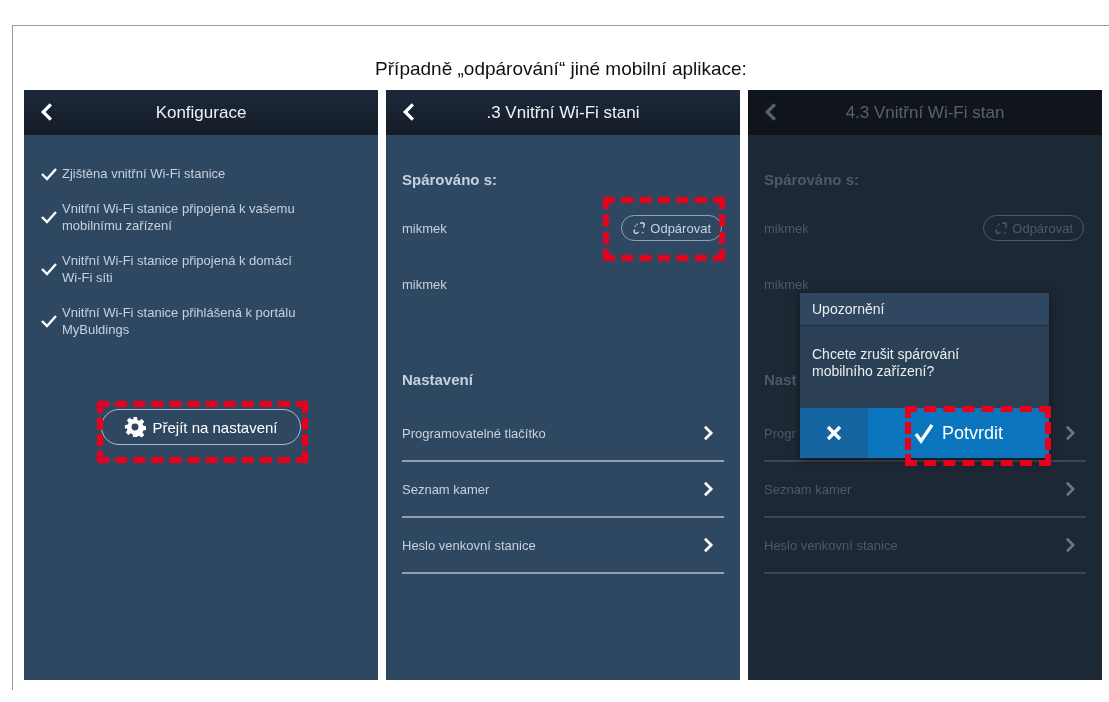 The image size is (1109, 702). Describe the element at coordinates (561, 69) in the screenshot. I see `page-heading: Případně „odpárování“ jiné mobilní aplikace:` at that location.